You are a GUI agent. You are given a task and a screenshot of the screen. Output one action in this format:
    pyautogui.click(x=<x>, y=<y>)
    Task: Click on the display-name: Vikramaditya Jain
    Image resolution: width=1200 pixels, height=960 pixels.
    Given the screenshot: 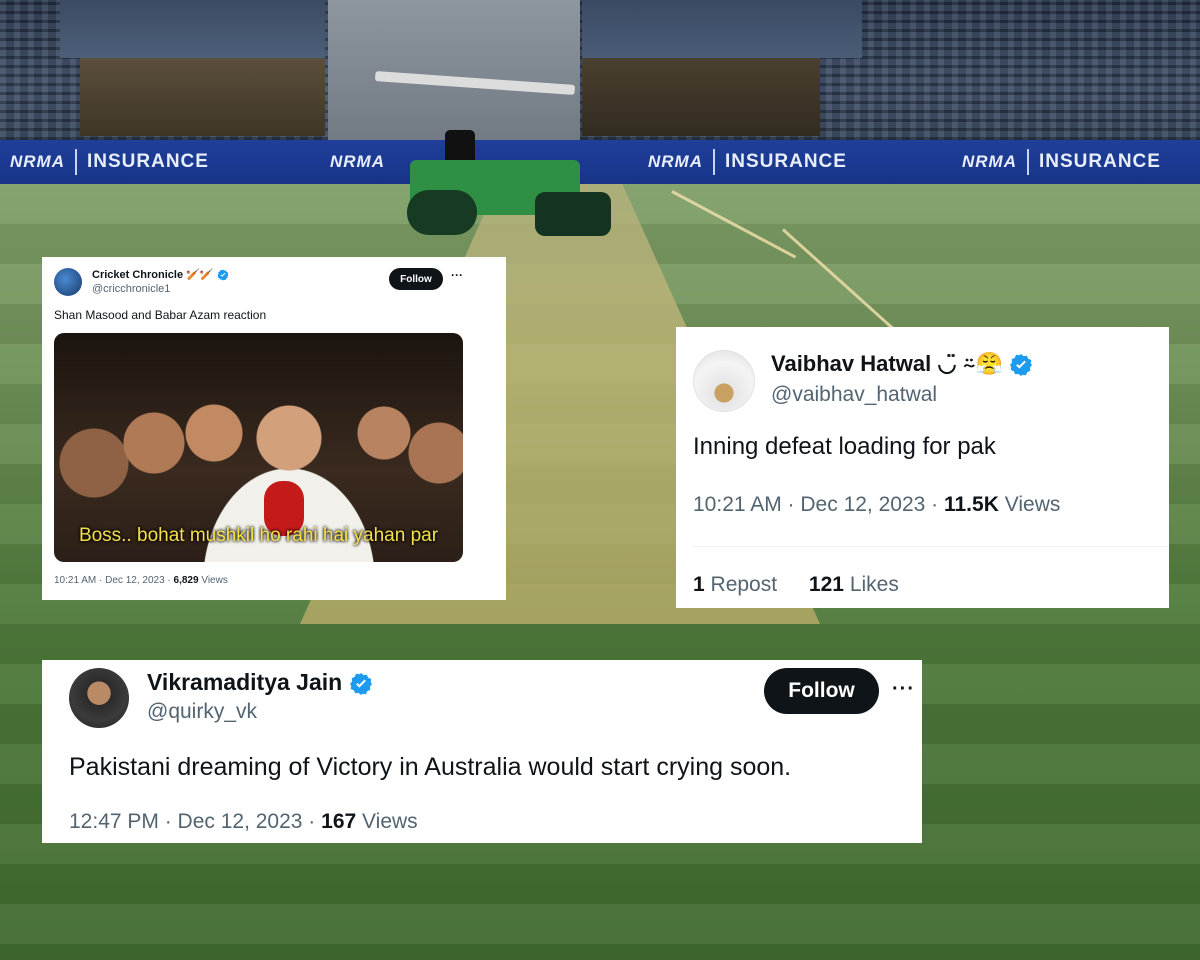 What is the action you would take?
    pyautogui.click(x=260, y=682)
    